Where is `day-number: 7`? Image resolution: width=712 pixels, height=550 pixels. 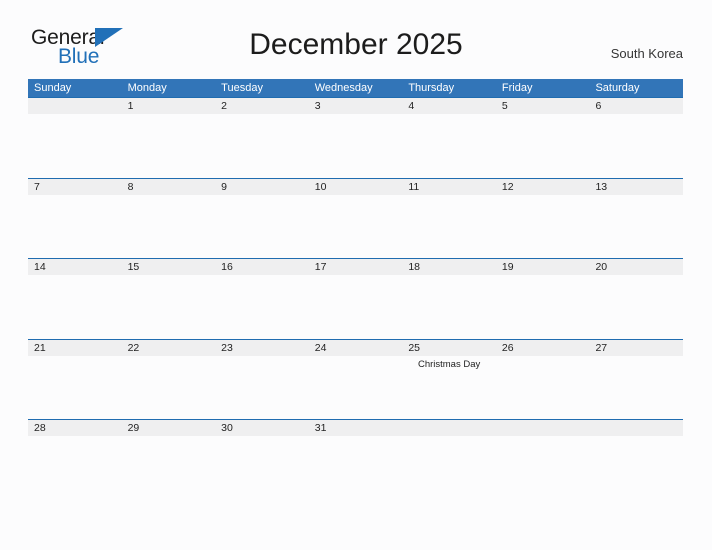
day-number: 7 is located at coordinates (75, 187).